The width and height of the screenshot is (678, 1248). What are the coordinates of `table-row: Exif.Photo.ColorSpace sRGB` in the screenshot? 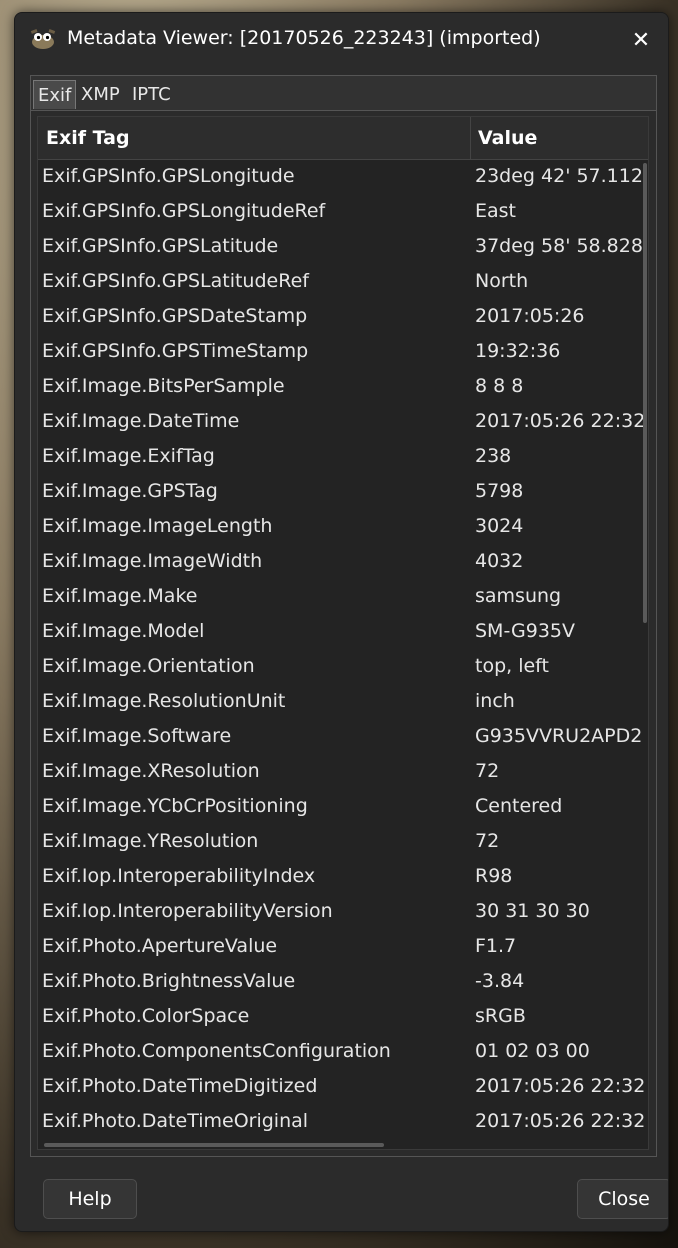 It's located at (340, 1016).